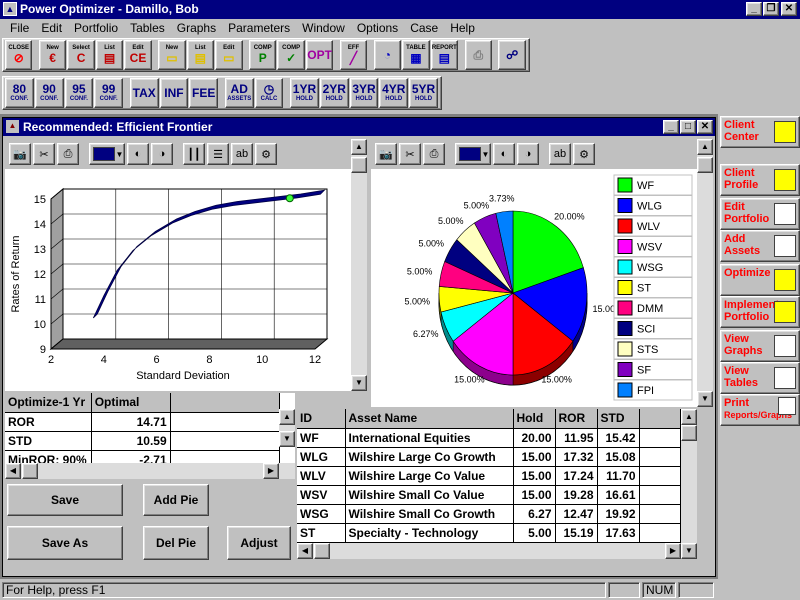 This screenshot has width=800, height=600. I want to click on hold-3-button: 3YR HOLD, so click(364, 93).